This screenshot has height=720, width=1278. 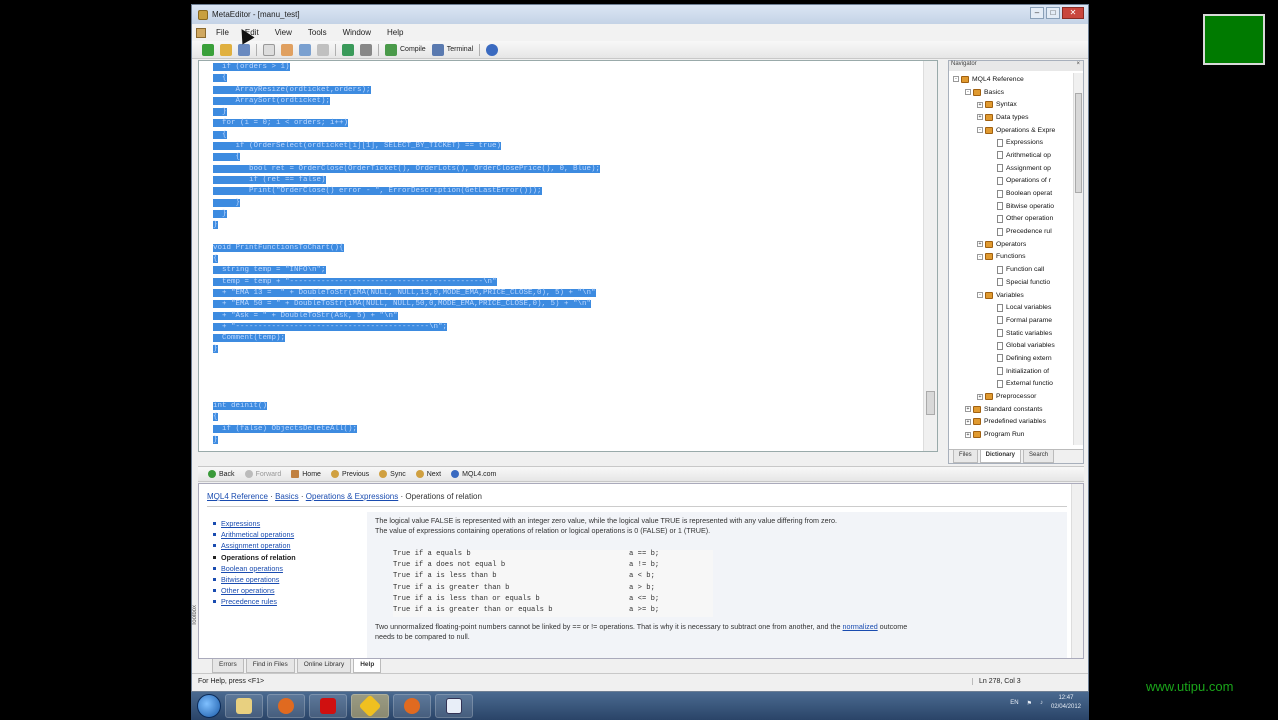 I want to click on tree-item: + Program Run, so click(x=1010, y=434).